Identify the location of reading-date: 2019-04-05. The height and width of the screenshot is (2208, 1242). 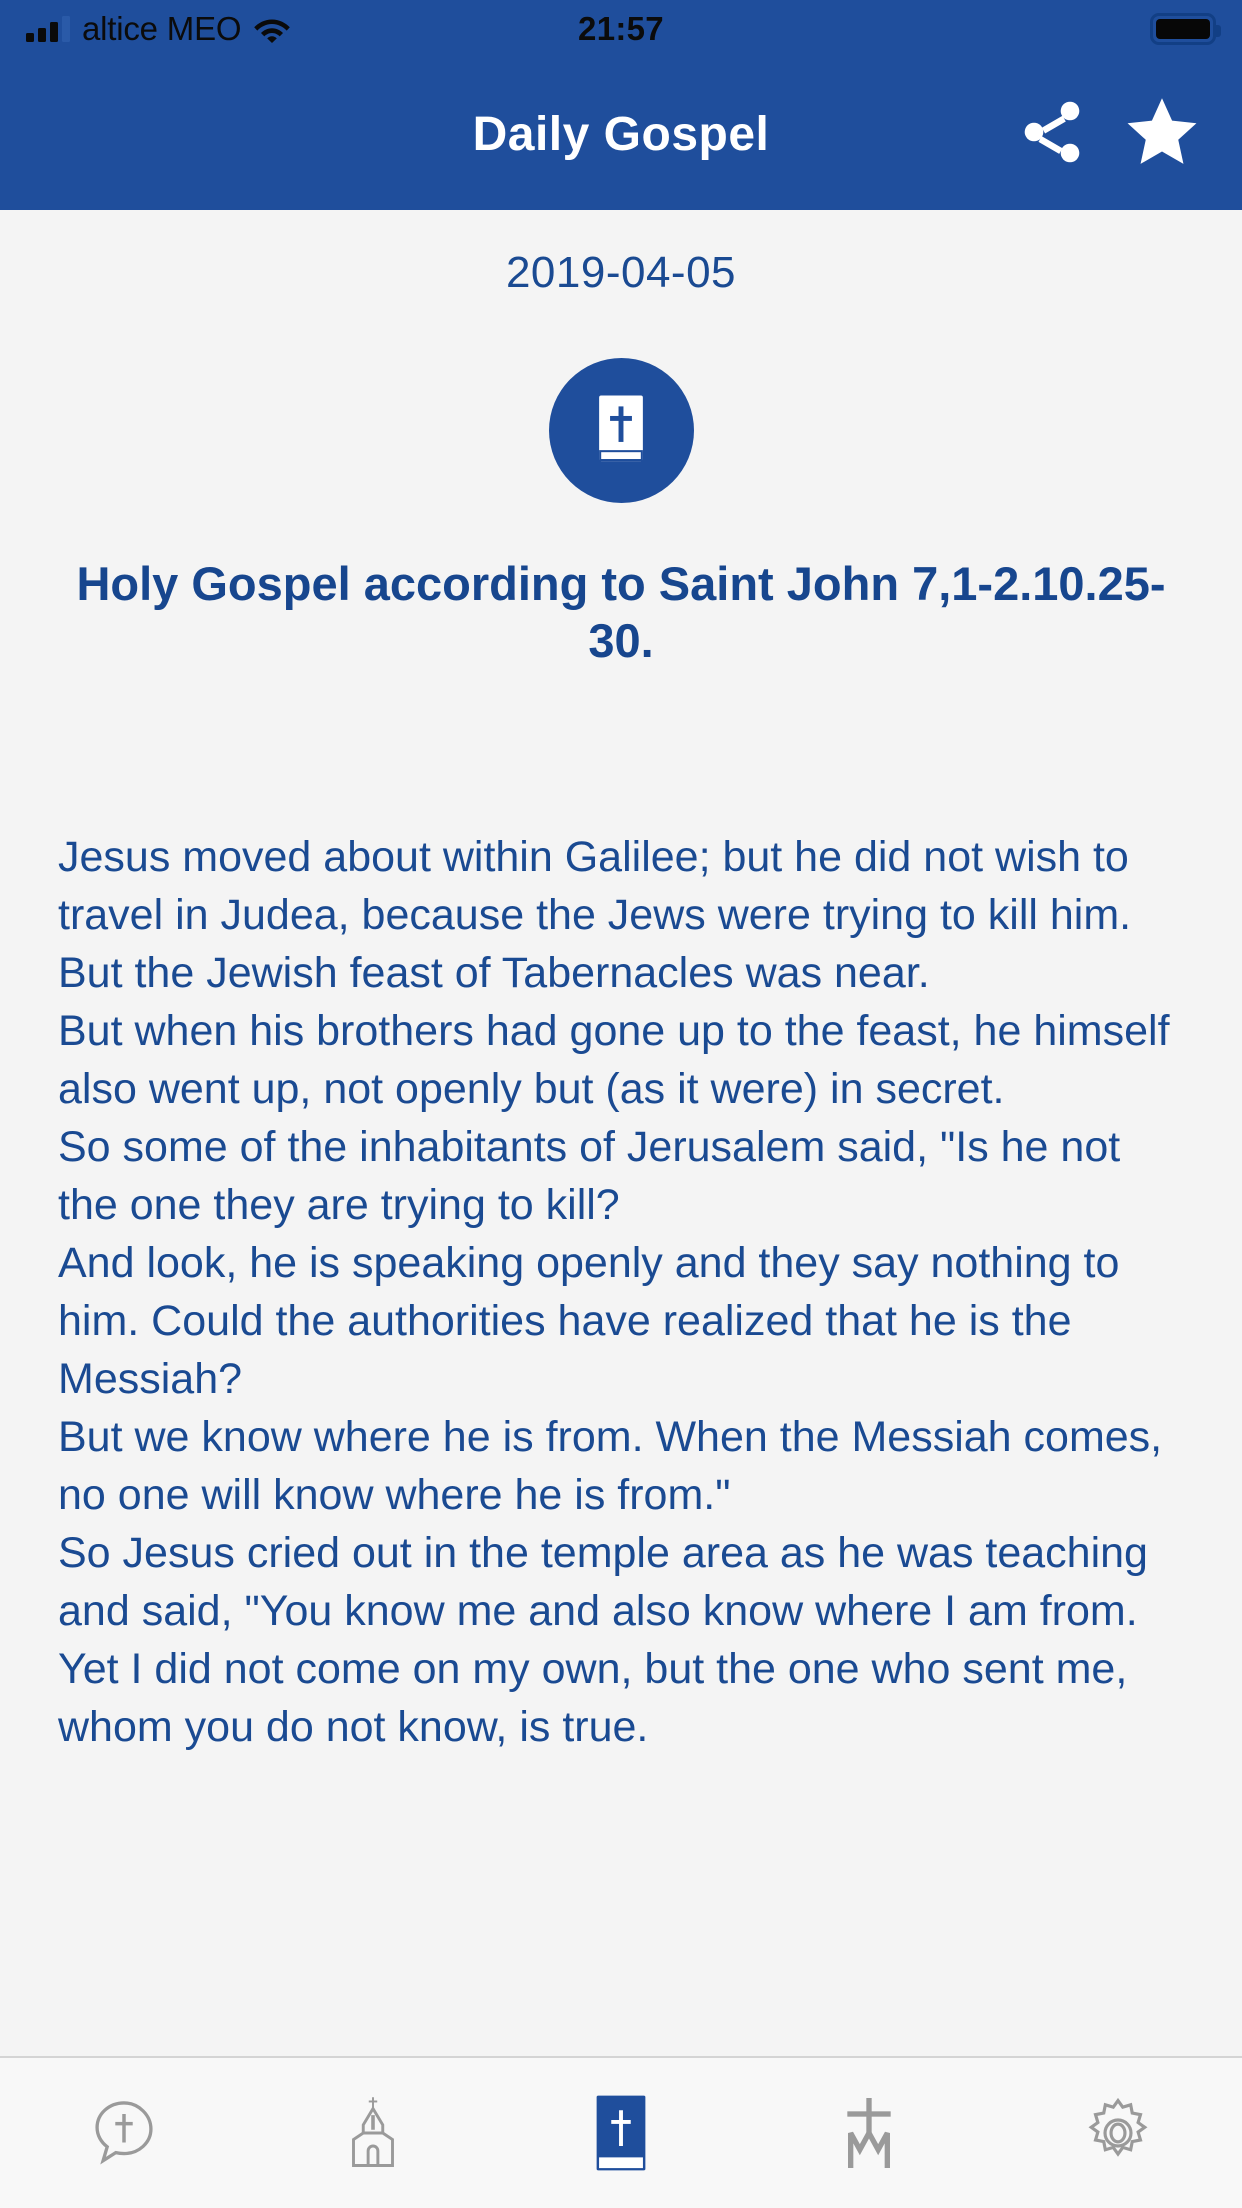
(621, 272).